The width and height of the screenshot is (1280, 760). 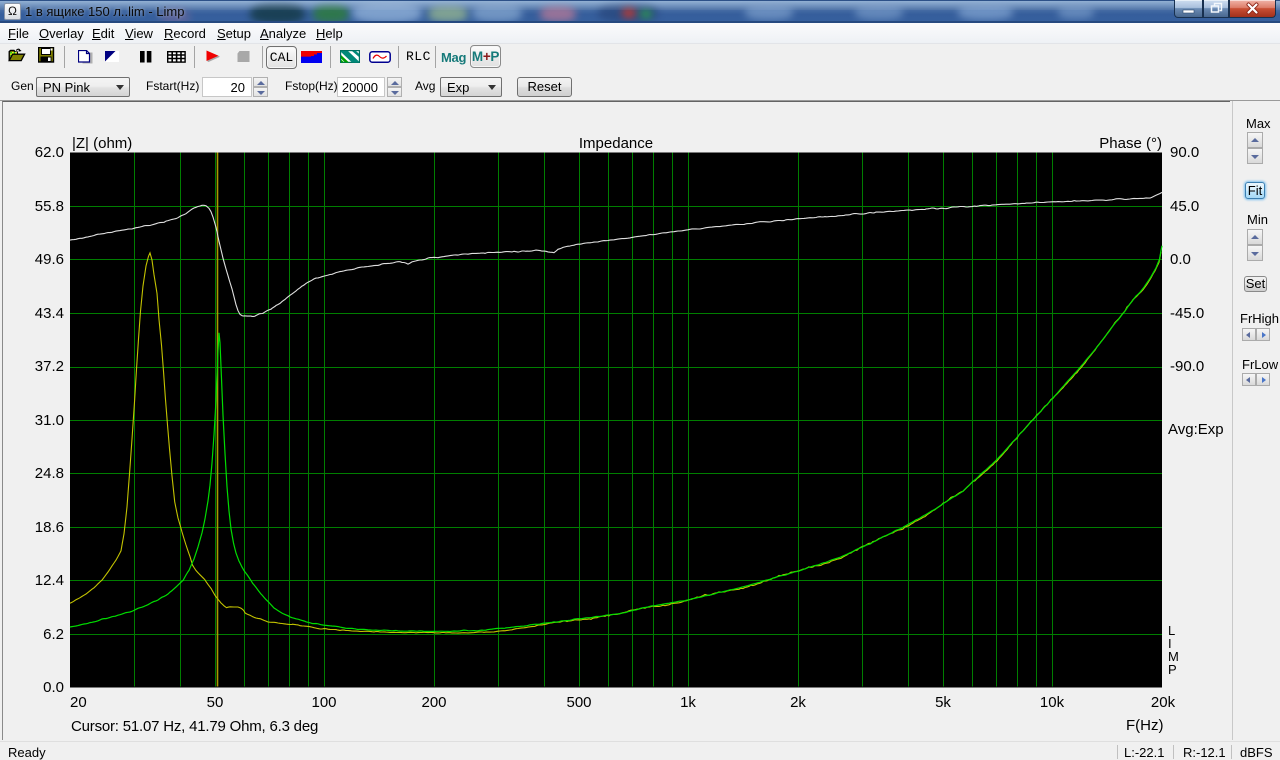 I want to click on svg-text: 24.8, so click(x=49, y=473).